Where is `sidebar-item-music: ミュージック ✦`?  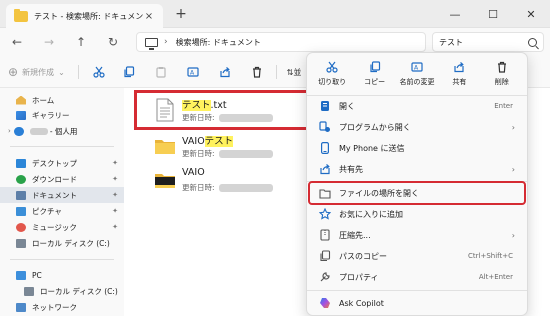
sidebar-item-music: ミュージック ✦ is located at coordinates (62, 227).